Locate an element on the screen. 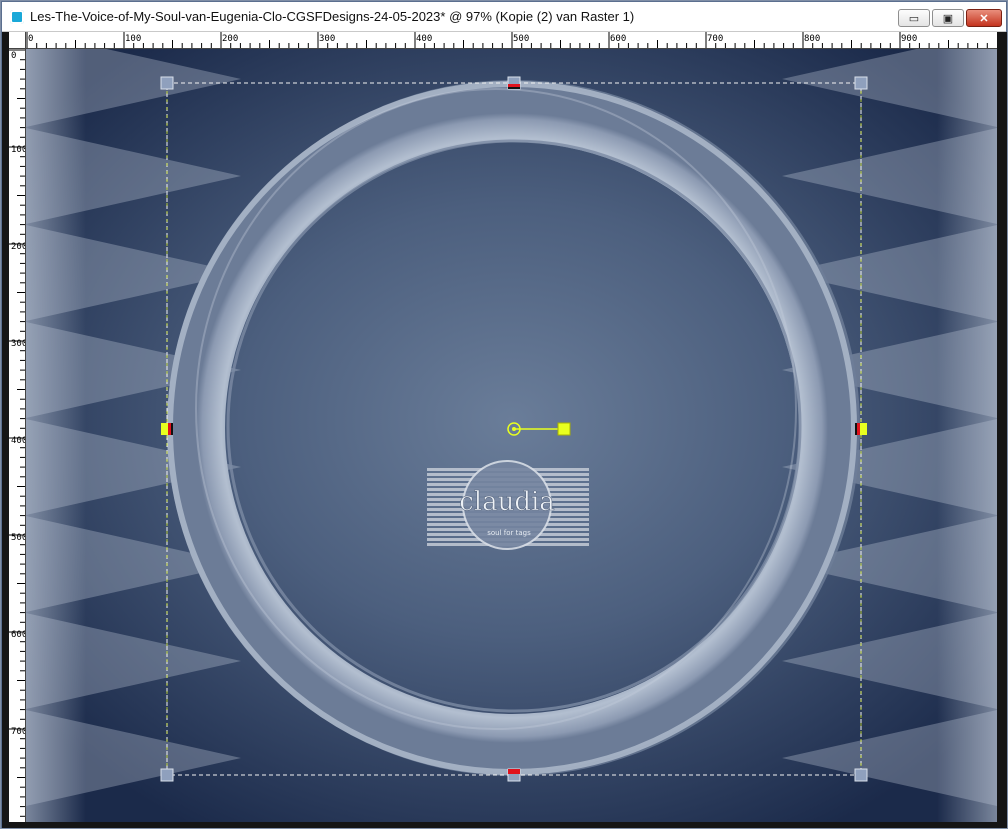  ruler-left-label: 100 is located at coordinates (18, 150).